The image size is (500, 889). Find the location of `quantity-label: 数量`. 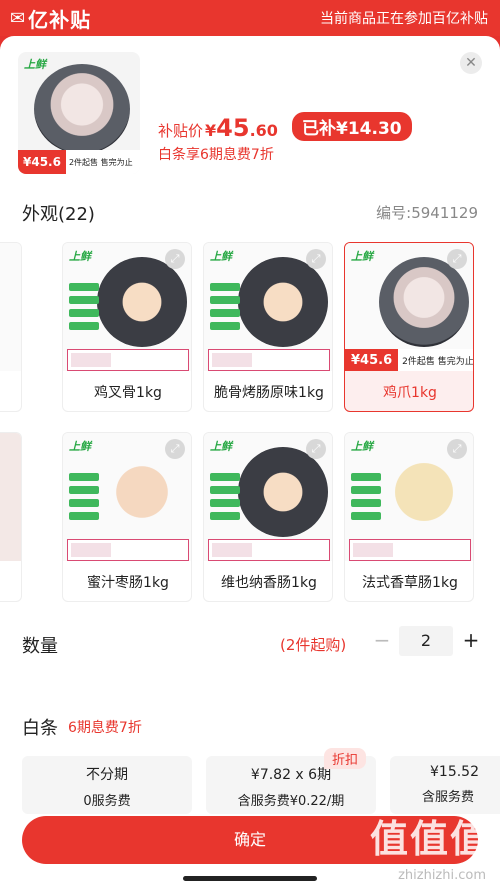

quantity-label: 数量 is located at coordinates (40, 646).